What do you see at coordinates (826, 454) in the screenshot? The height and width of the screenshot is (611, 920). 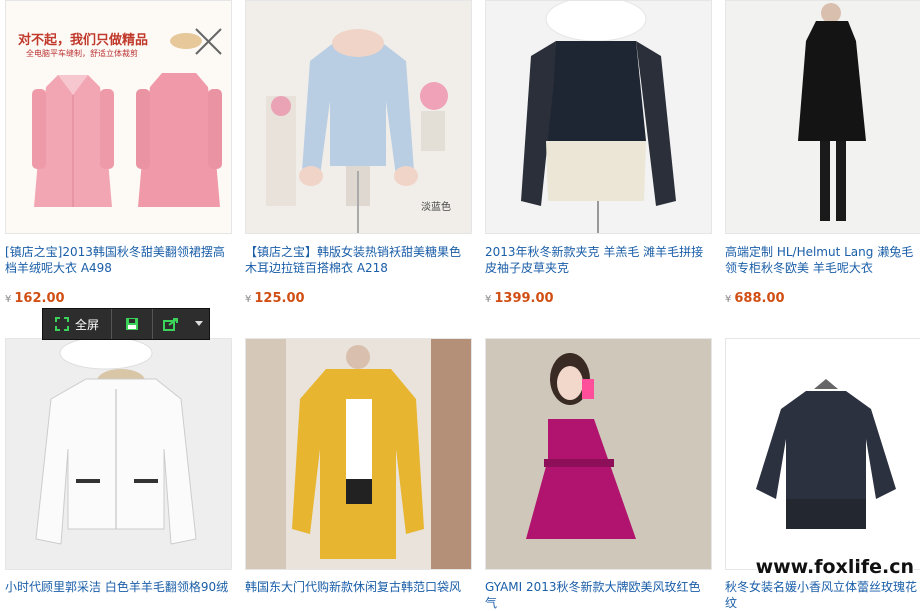 I see `navy-floral-coat-image` at bounding box center [826, 454].